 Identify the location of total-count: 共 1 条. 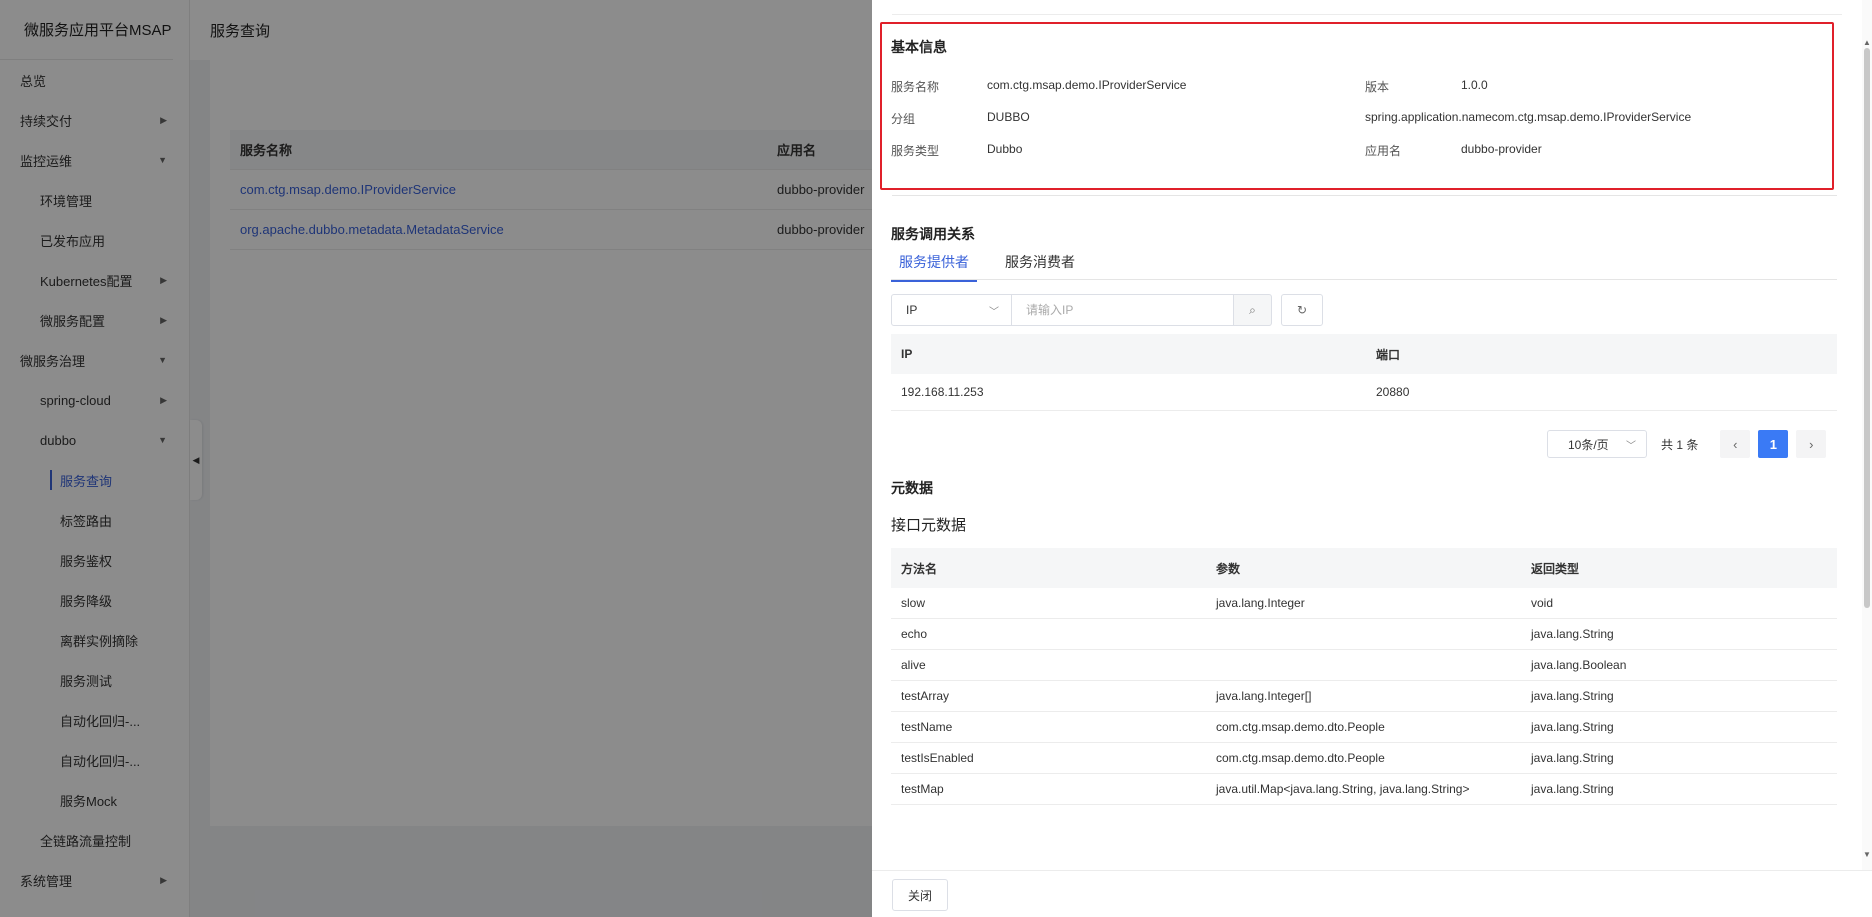
(1680, 444).